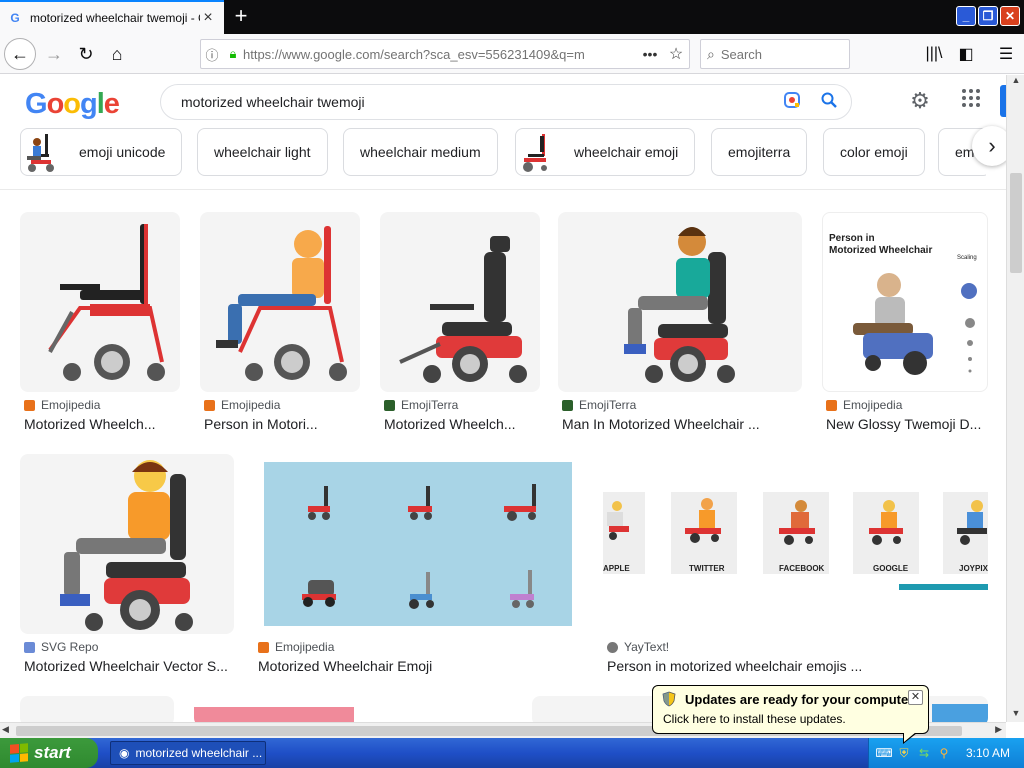 This screenshot has height=768, width=1024. Describe the element at coordinates (759, 152) in the screenshot. I see `chip-emojiterra: emojiterra` at that location.